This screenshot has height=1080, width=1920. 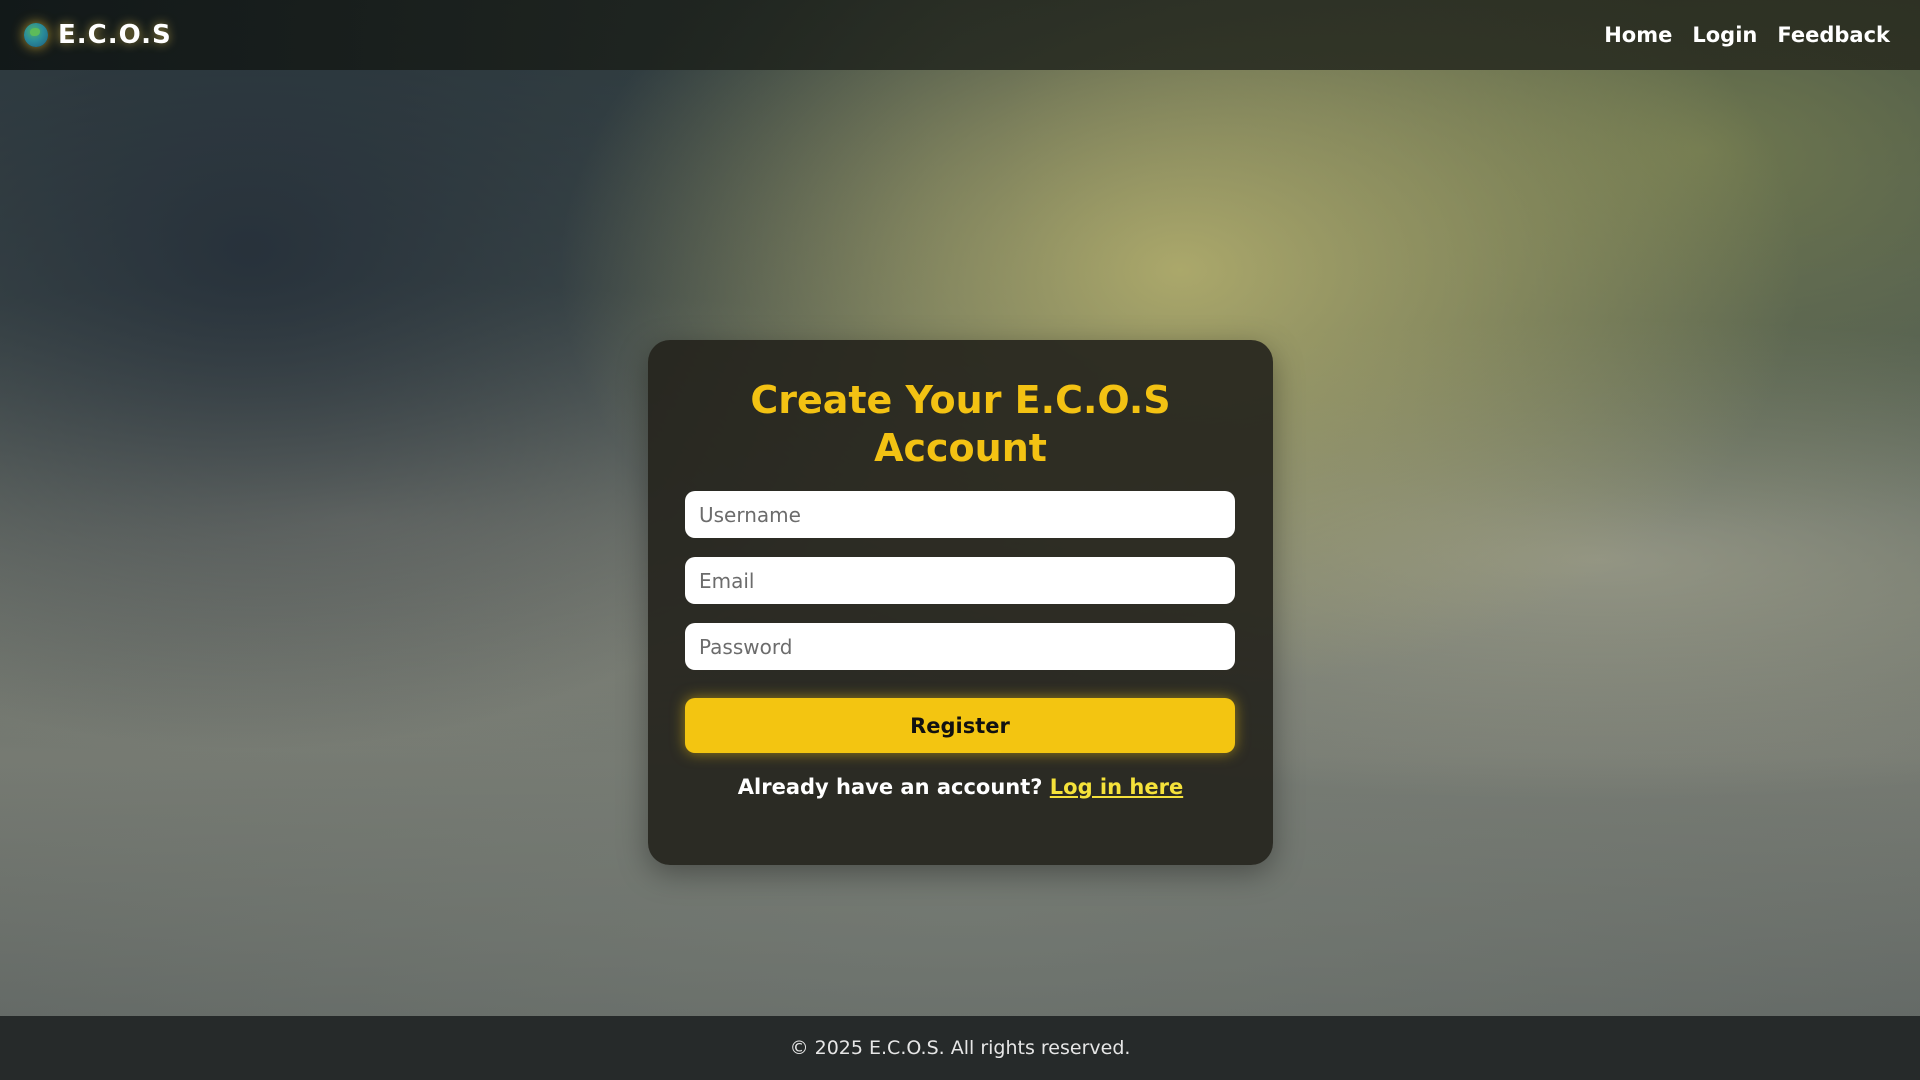 I want to click on globe-icon, so click(x=36, y=35).